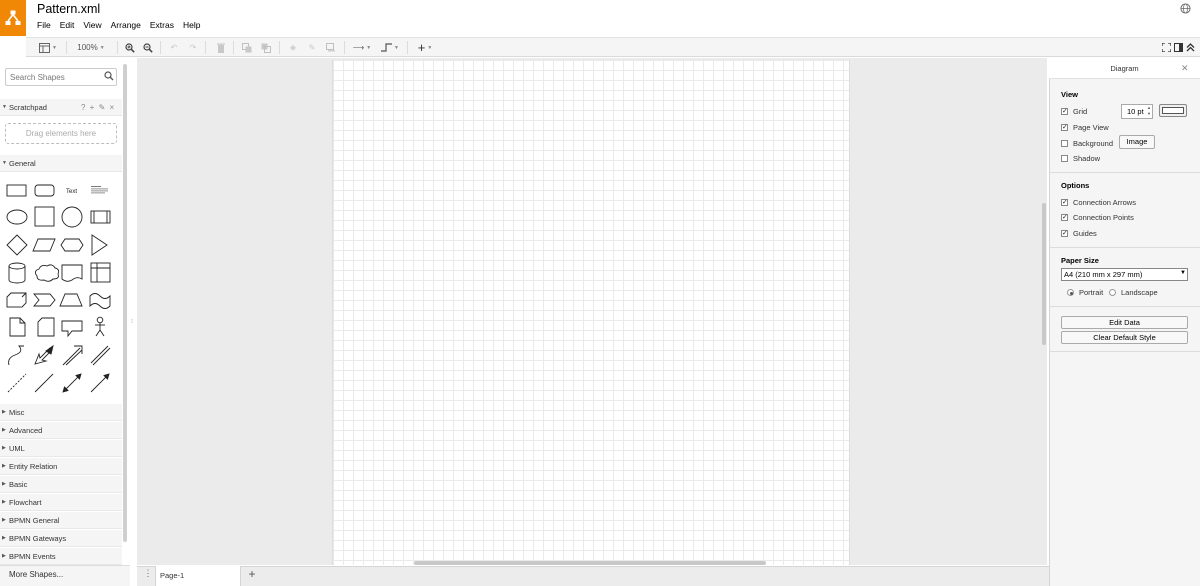 Image resolution: width=1200 pixels, height=586 pixels. Describe the element at coordinates (71, 192) in the screenshot. I see `shape-text: Text` at that location.